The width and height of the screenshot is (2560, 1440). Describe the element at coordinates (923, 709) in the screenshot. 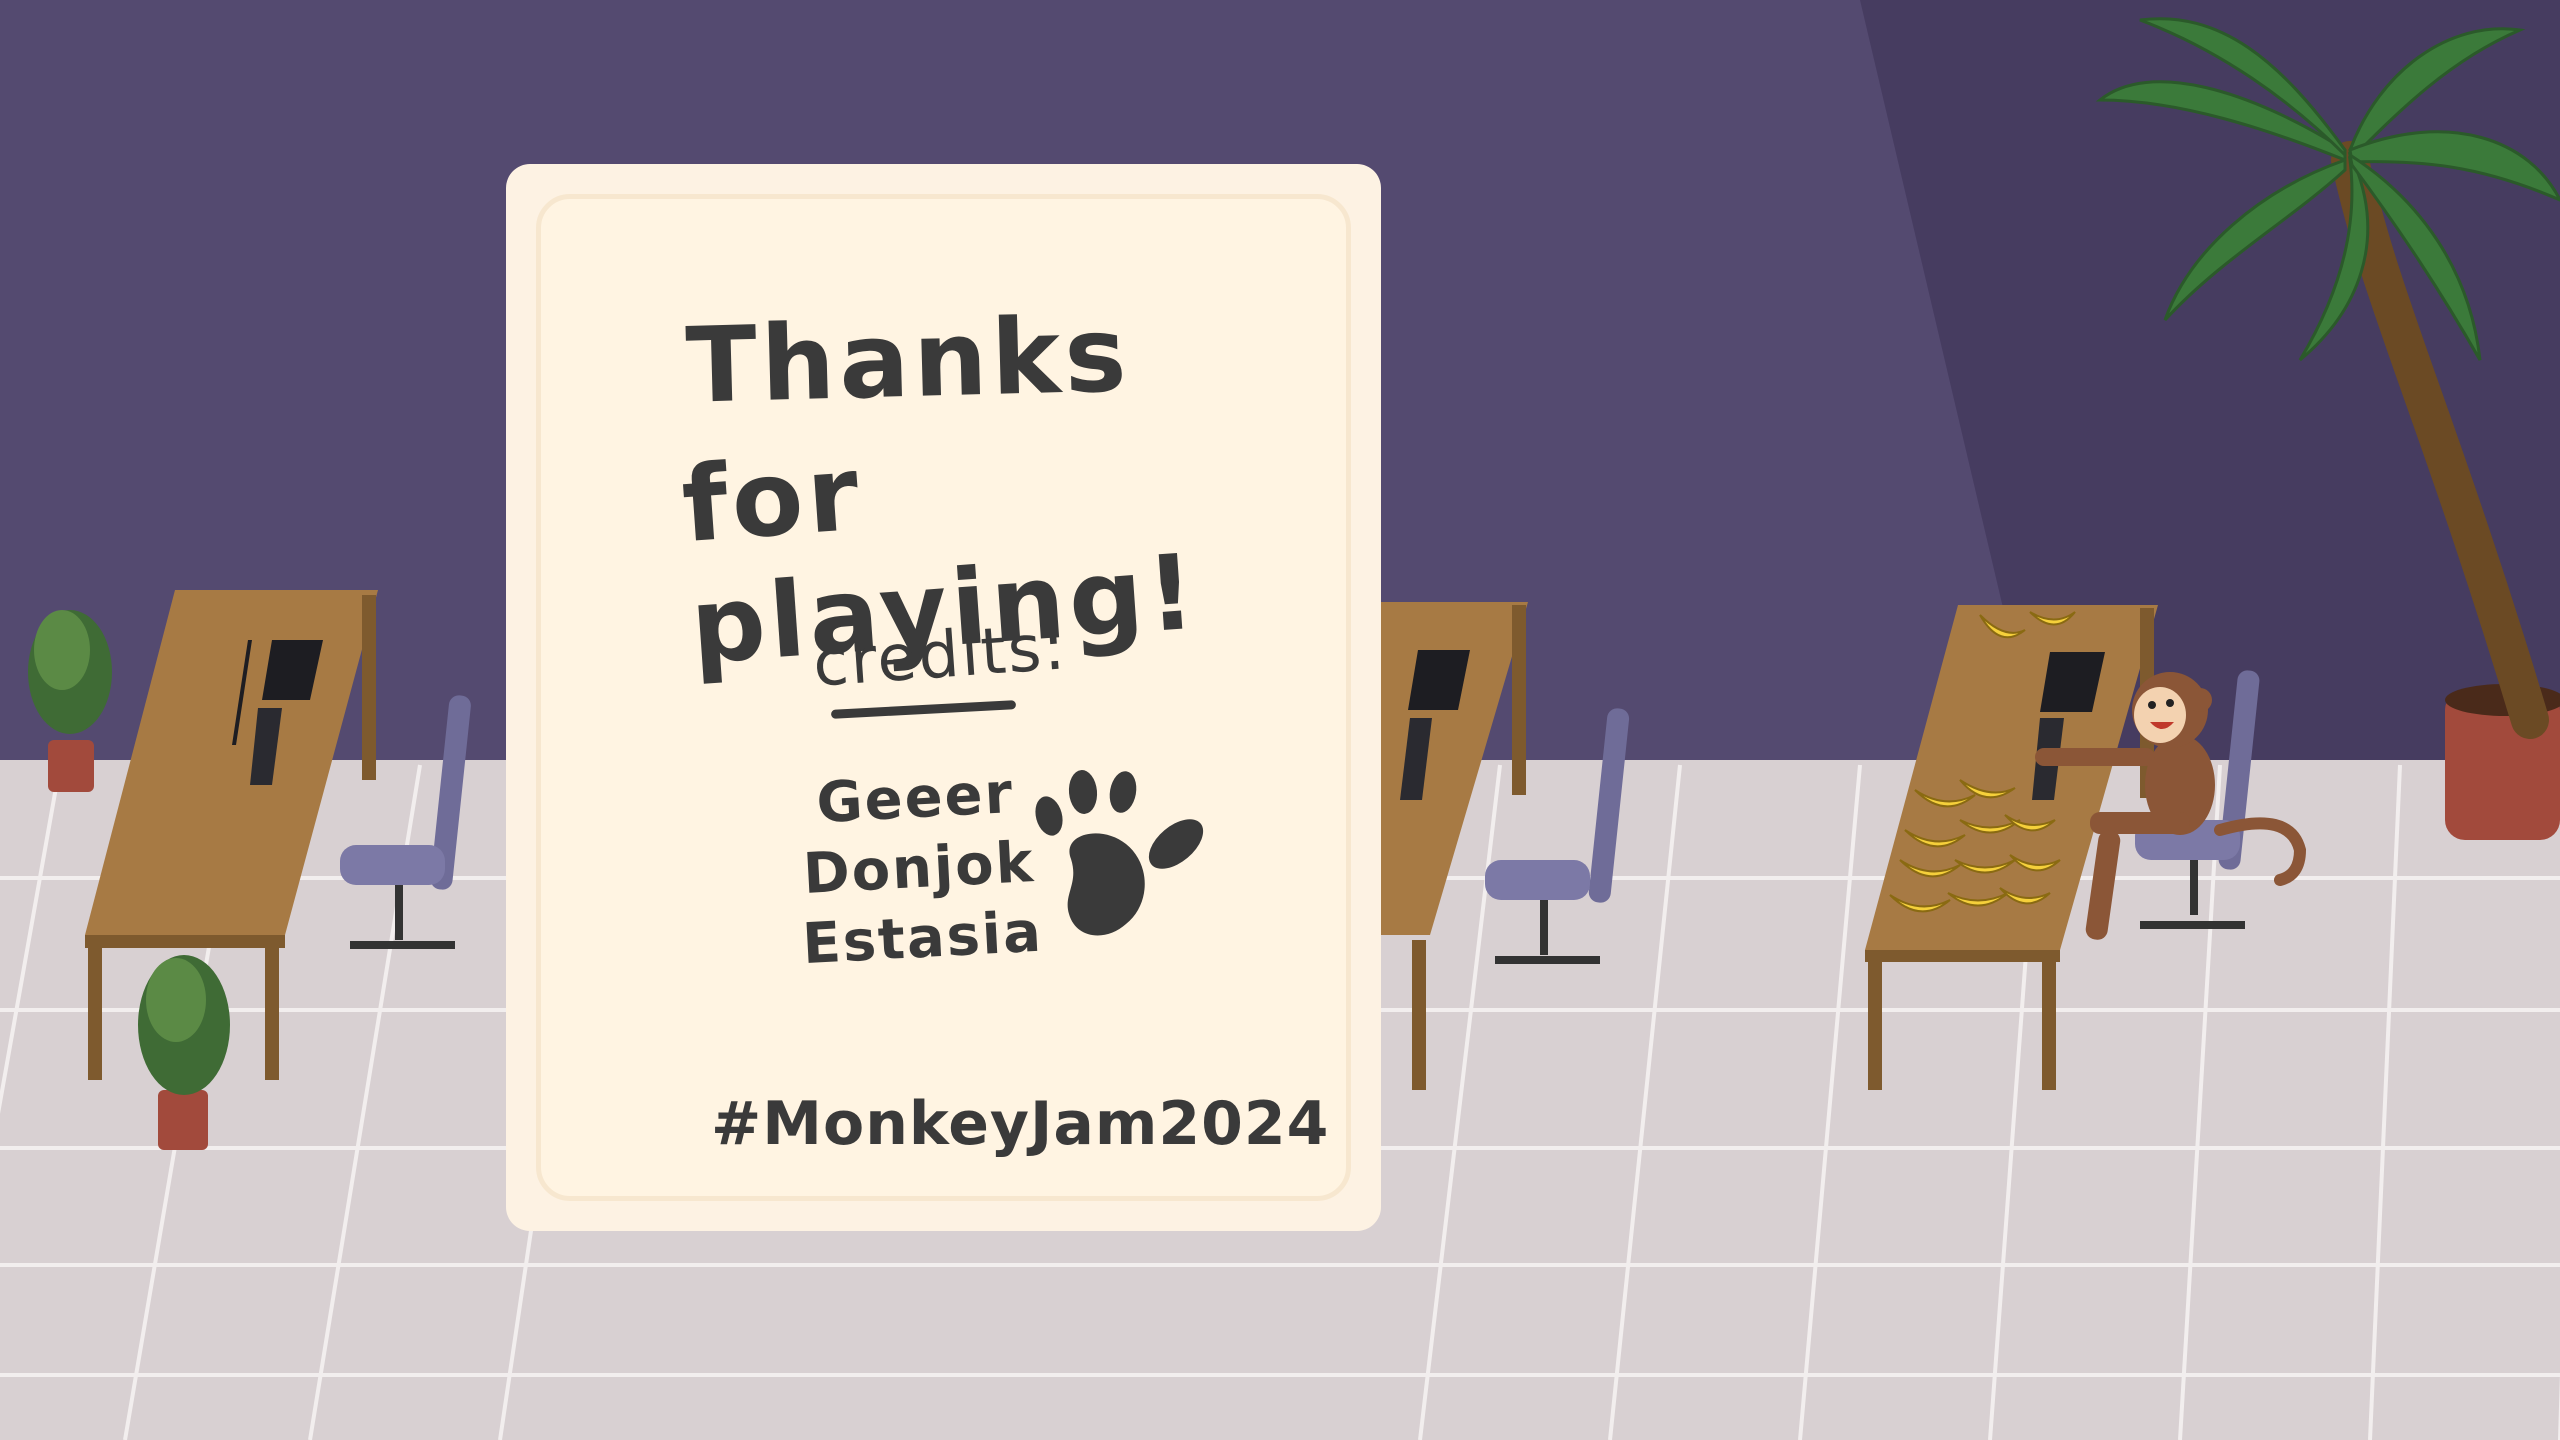

I see `credits-underline` at that location.